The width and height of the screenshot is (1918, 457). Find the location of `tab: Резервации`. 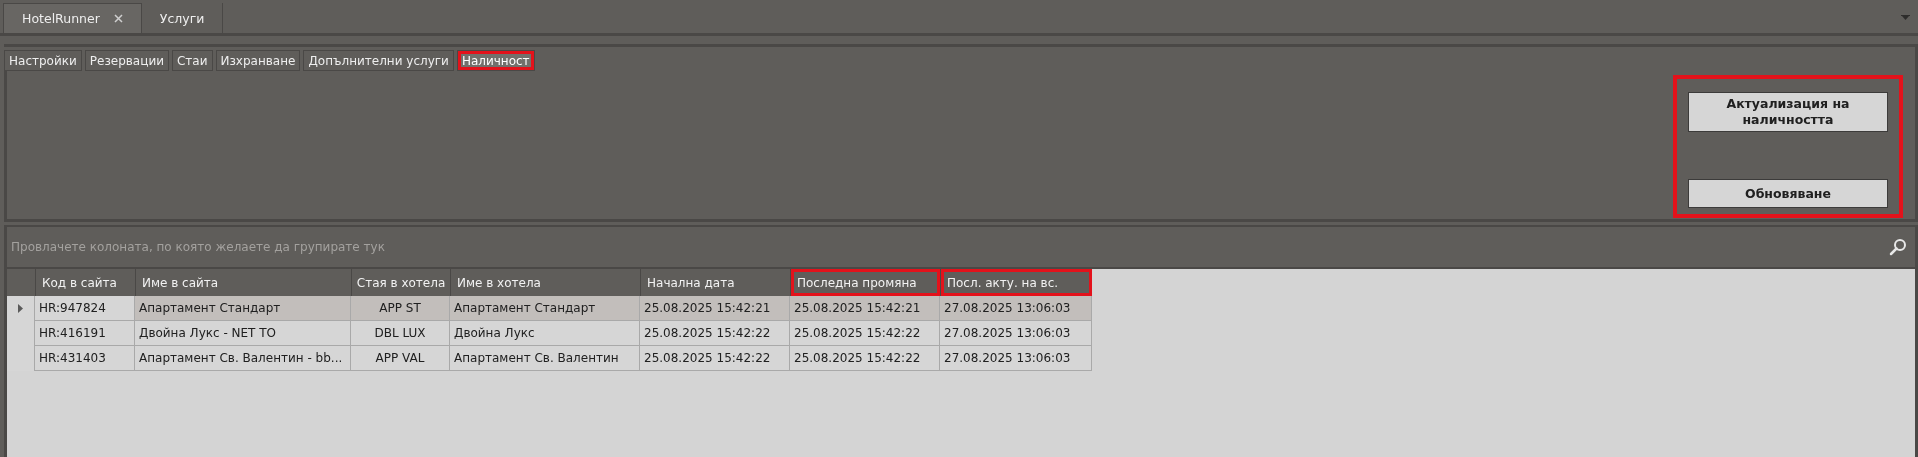

tab: Резервации is located at coordinates (126, 60).